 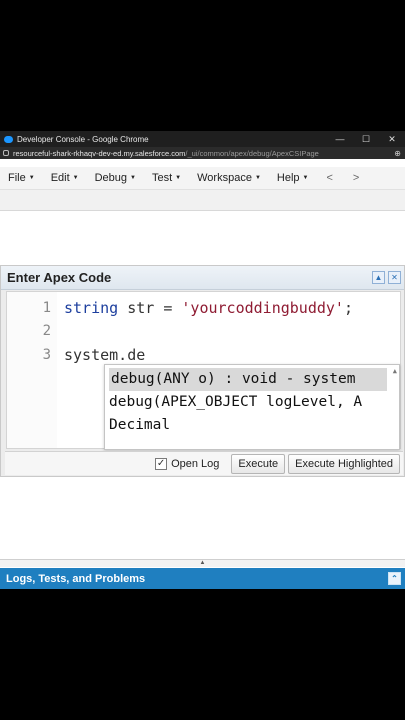 What do you see at coordinates (8, 139) in the screenshot?
I see `salesforce-cloud-icon` at bounding box center [8, 139].